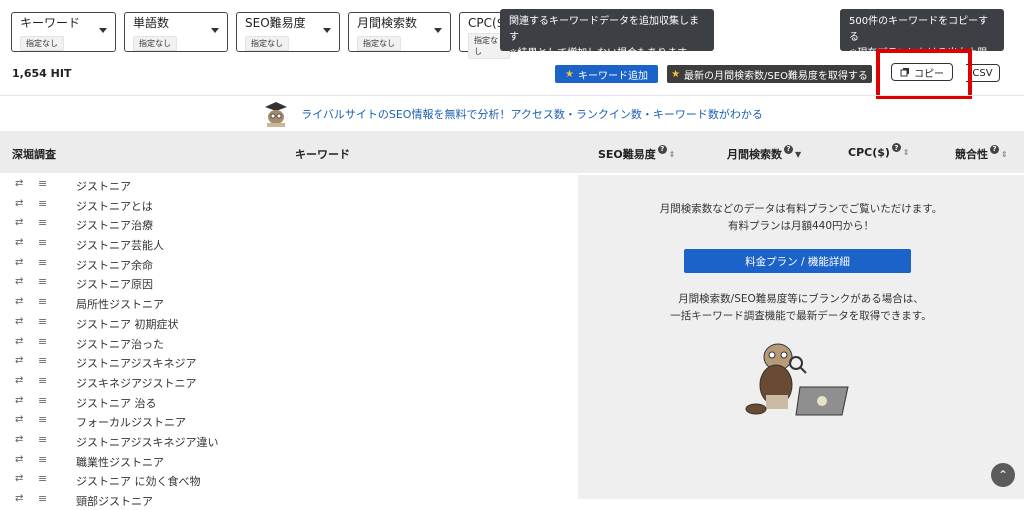  What do you see at coordinates (869, 152) in the screenshot?
I see `header-label: CPC($)` at bounding box center [869, 152].